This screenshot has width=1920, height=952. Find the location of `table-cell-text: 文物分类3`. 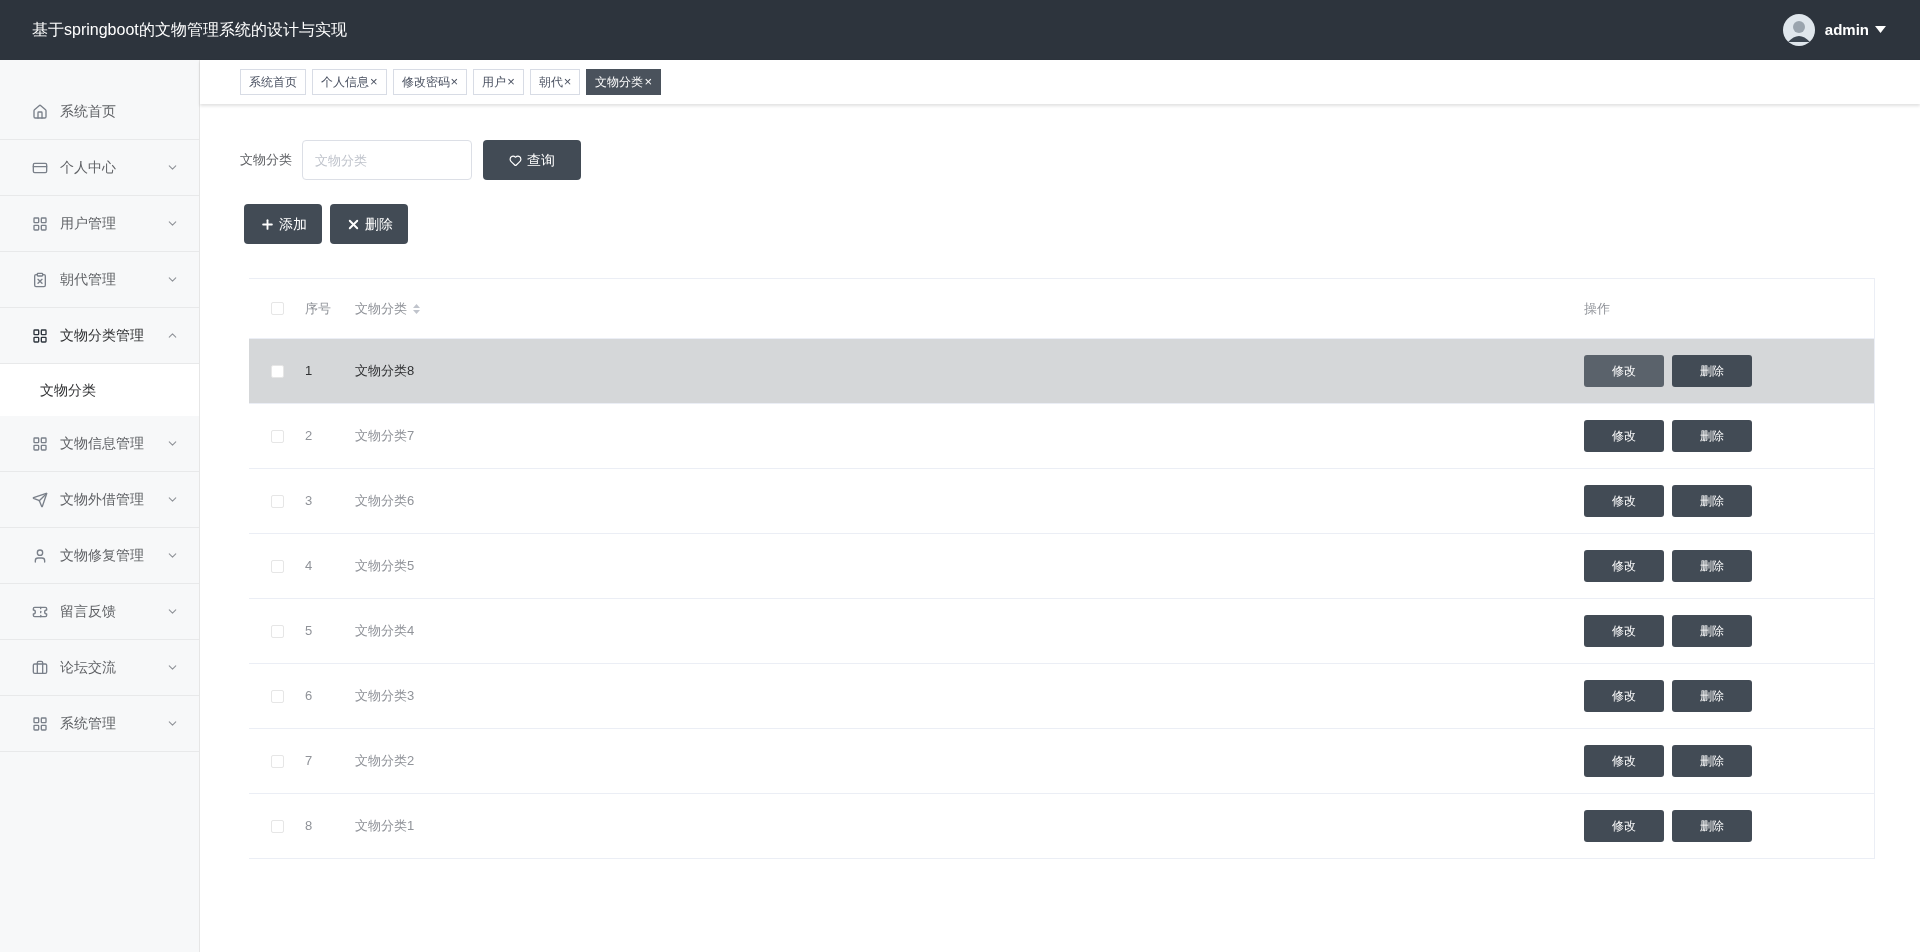

table-cell-text: 文物分类3 is located at coordinates (385, 696).